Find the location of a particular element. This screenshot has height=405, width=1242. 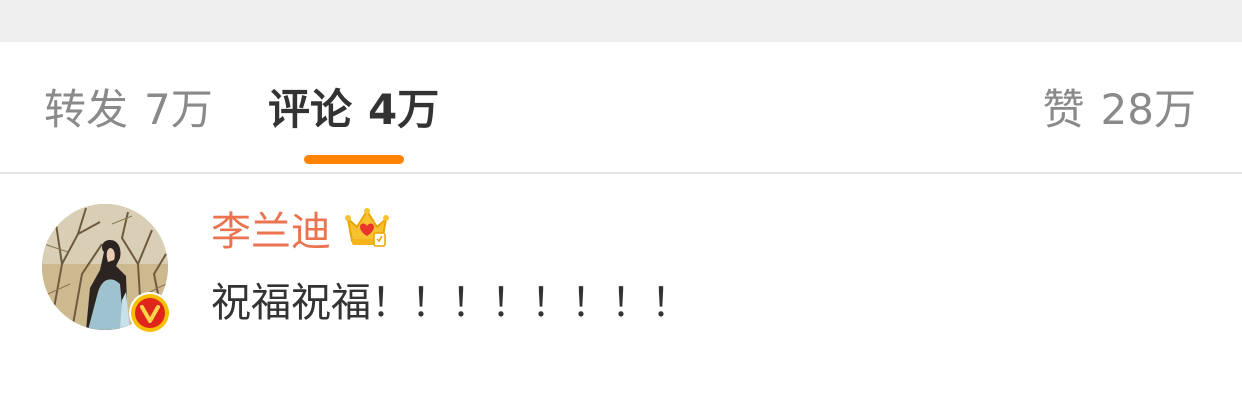

comment-text: 祝福祝福！！！！！！！！ is located at coordinates (451, 303).